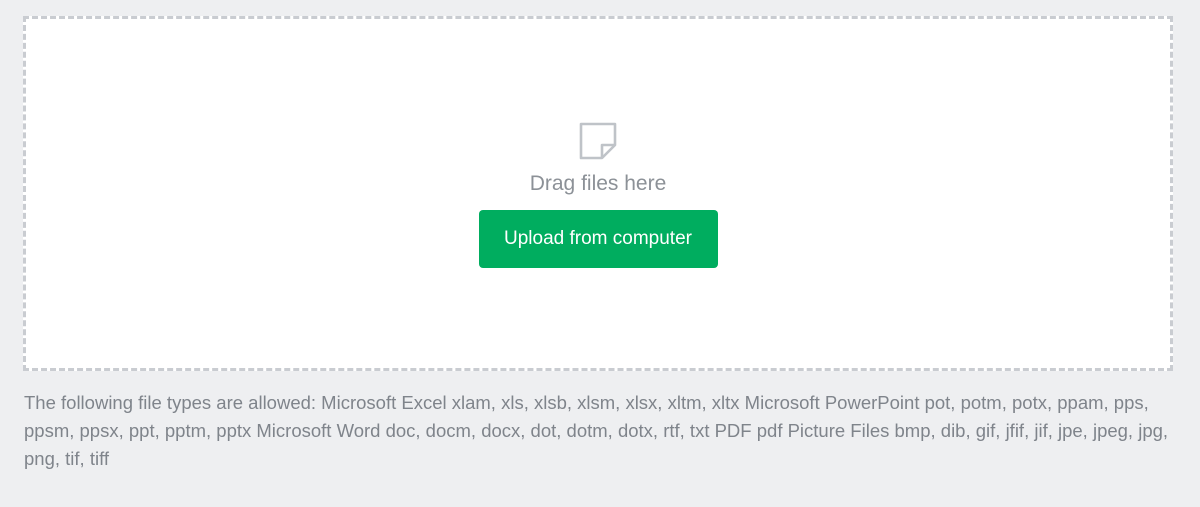 The image size is (1200, 507). I want to click on upload-from-computer-button: Upload from computer, so click(598, 239).